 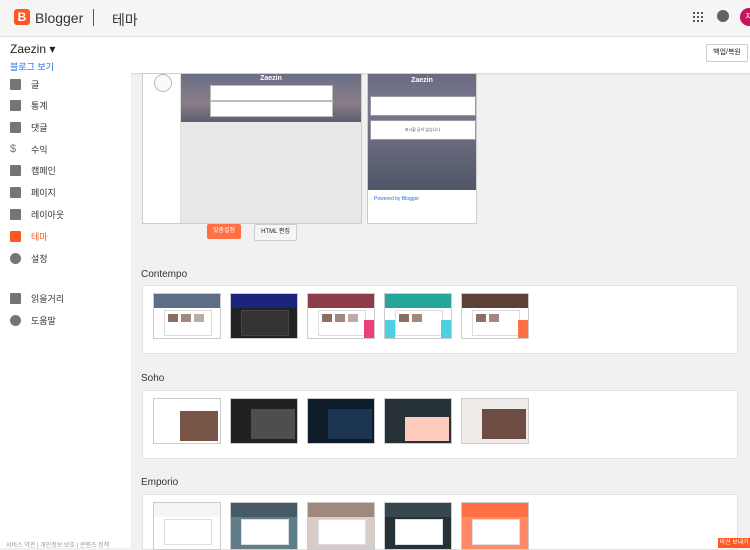 I want to click on sidebar-item-theme: 테마, so click(x=29, y=238).